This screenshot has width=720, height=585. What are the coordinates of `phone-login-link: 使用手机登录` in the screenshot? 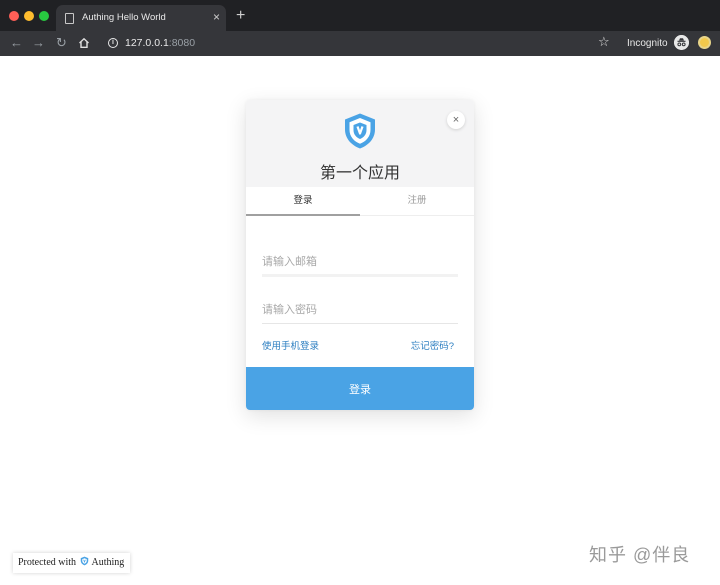 It's located at (290, 345).